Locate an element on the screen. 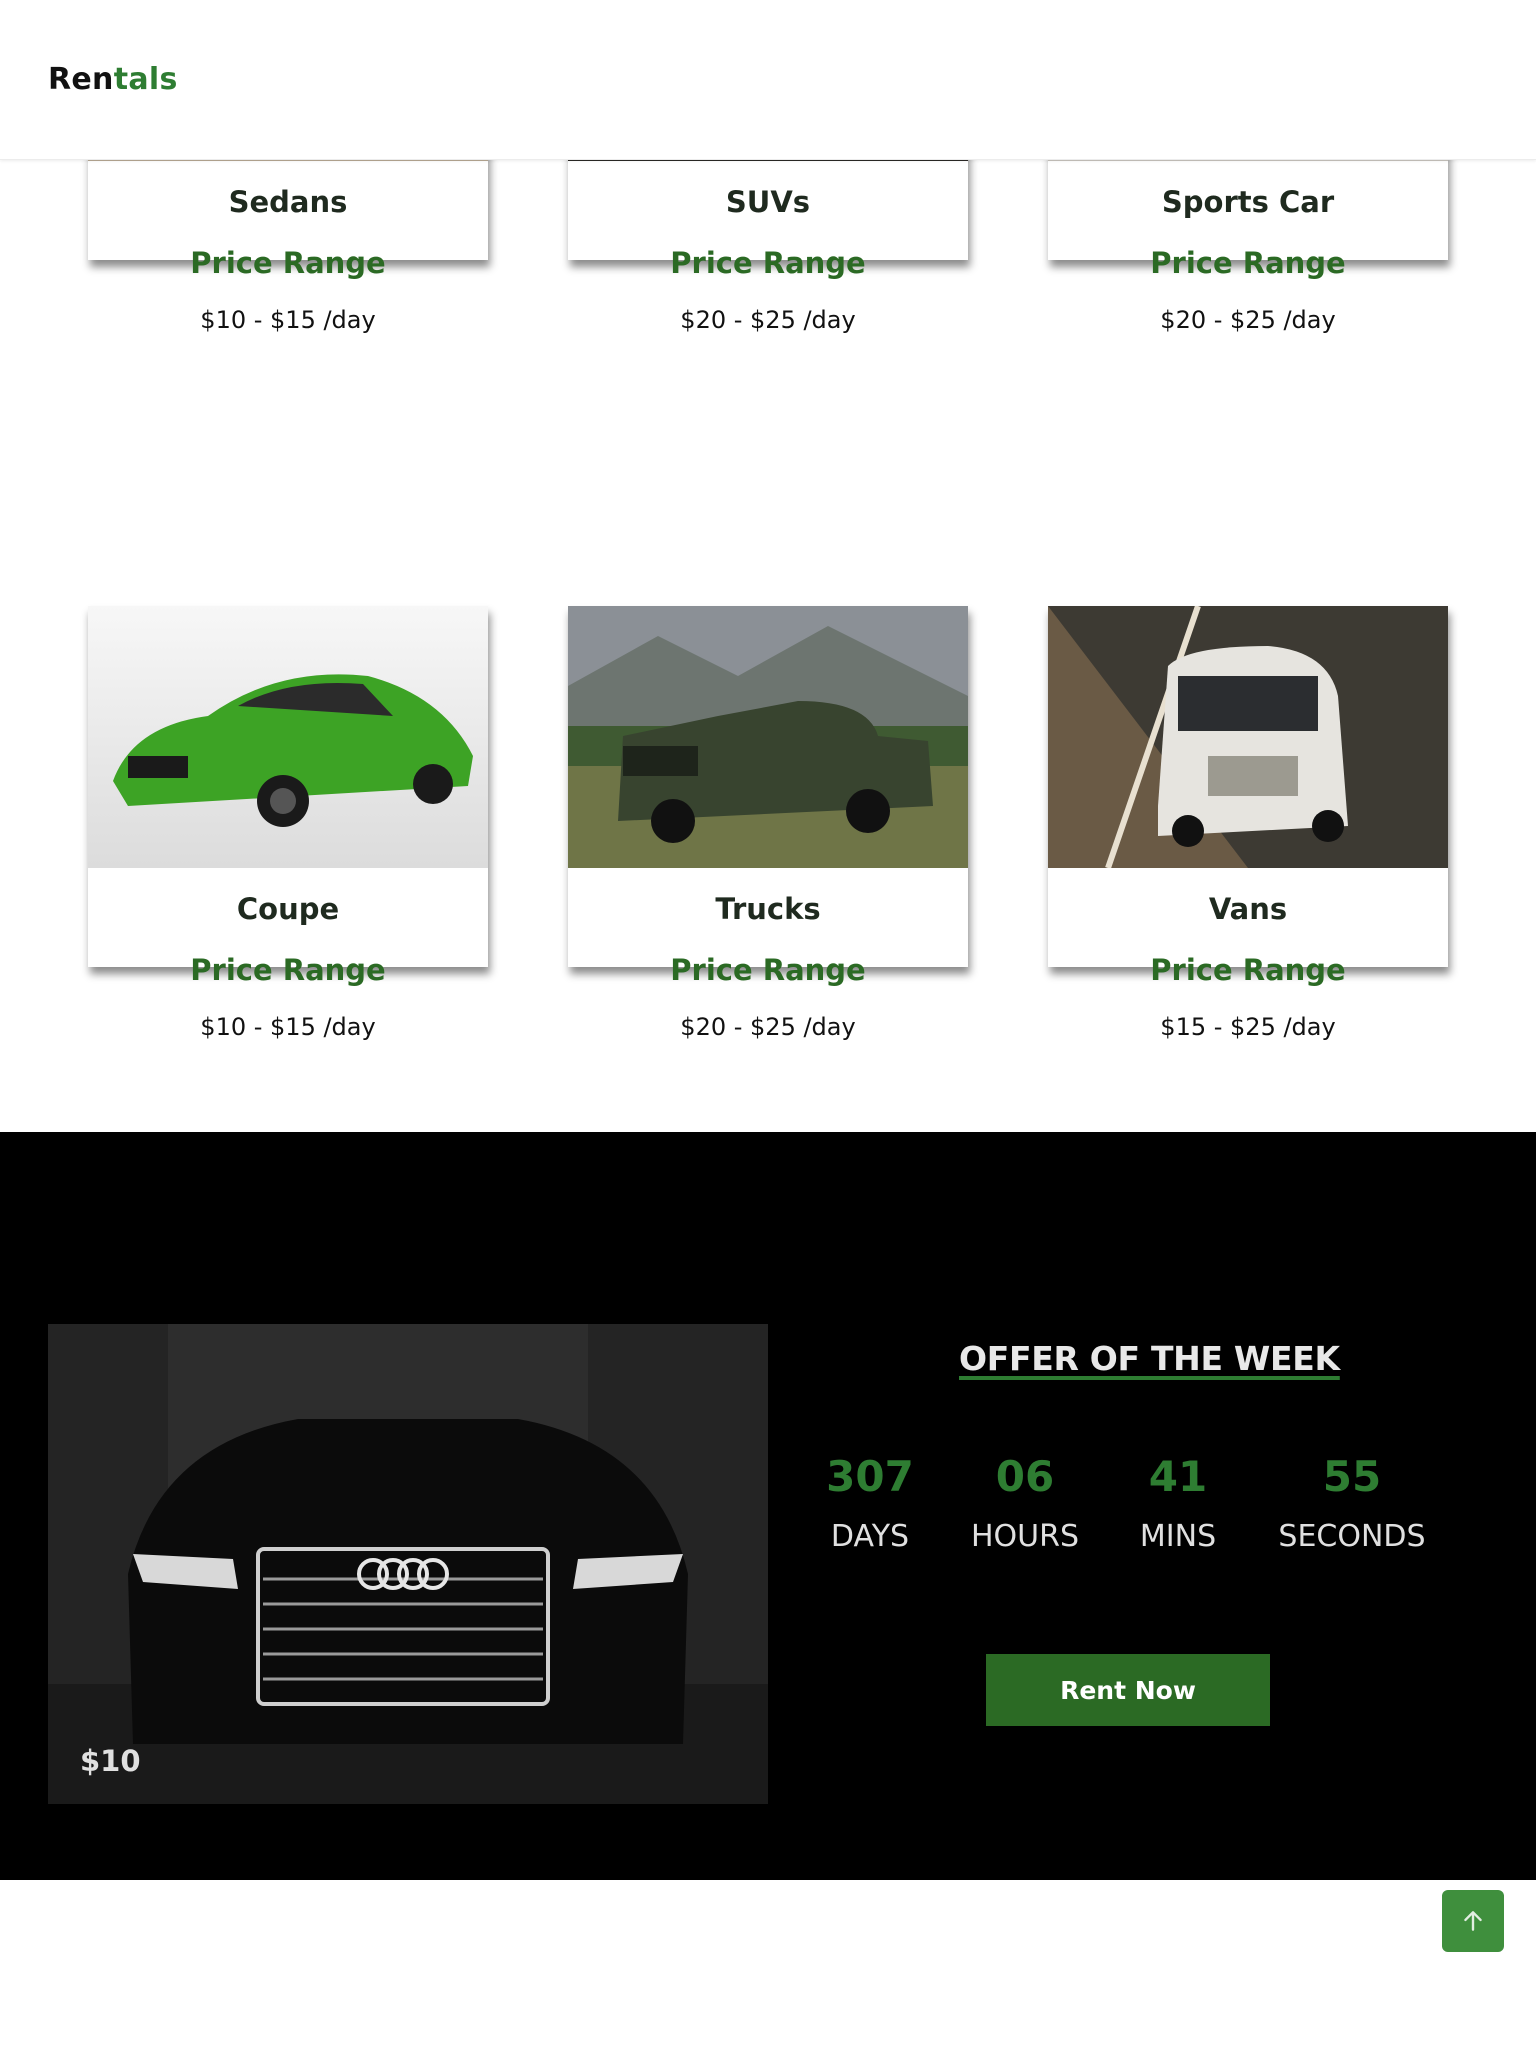  countdown-days-label: DAYS is located at coordinates (870, 1536).